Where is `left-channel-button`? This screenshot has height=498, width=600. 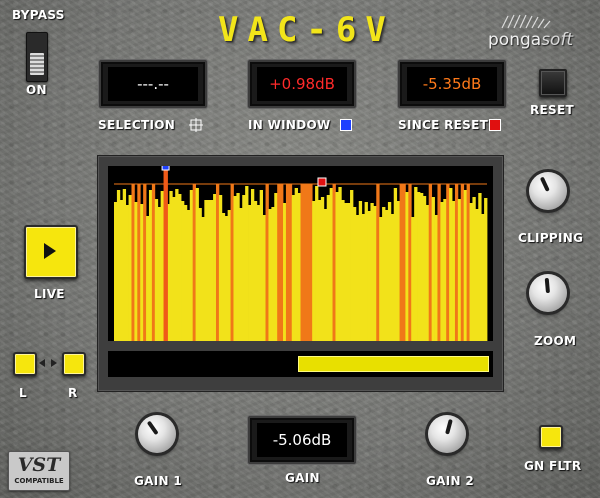 left-channel-button is located at coordinates (25, 364).